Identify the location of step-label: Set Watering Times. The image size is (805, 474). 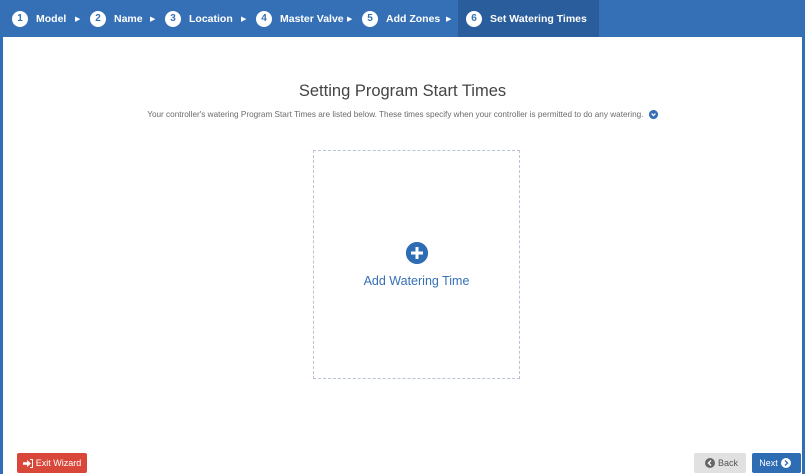
(538, 18).